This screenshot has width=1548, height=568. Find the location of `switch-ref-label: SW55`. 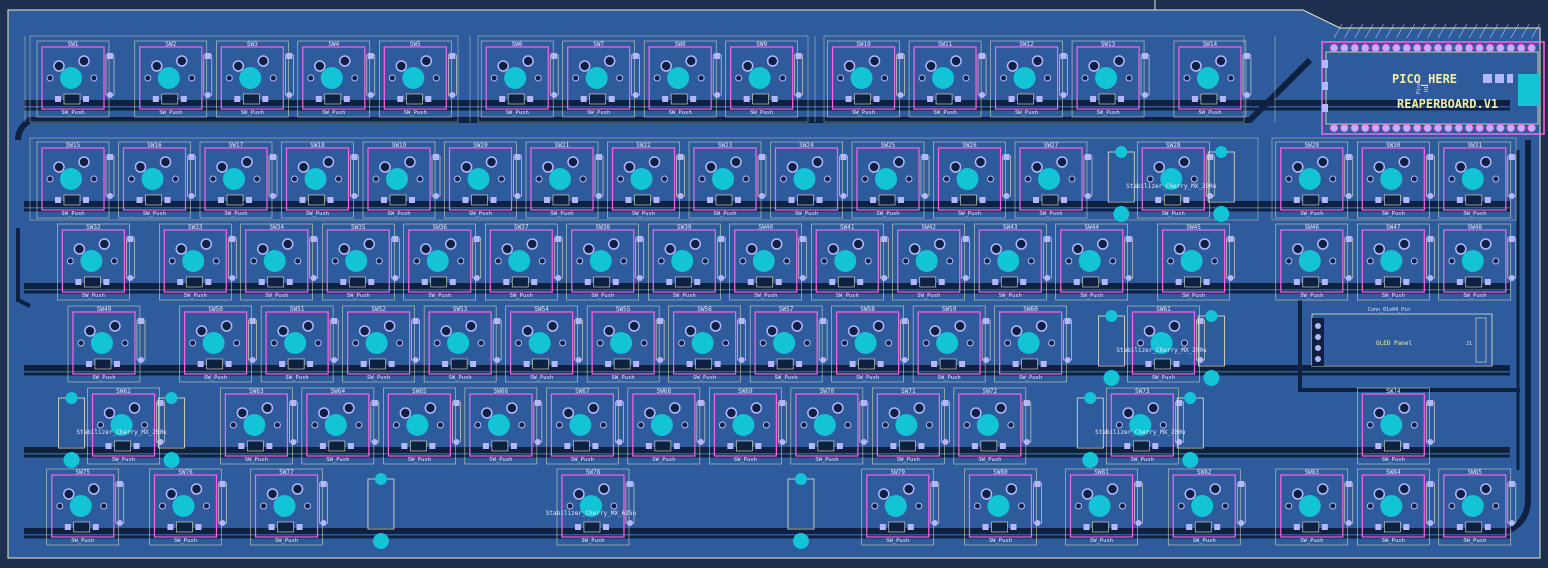

switch-ref-label: SW55 is located at coordinates (623, 309).